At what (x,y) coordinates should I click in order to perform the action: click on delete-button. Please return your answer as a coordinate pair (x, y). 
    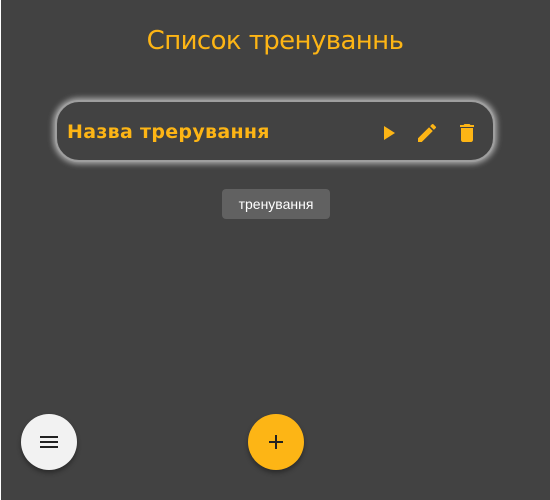
    Looking at the image, I should click on (467, 133).